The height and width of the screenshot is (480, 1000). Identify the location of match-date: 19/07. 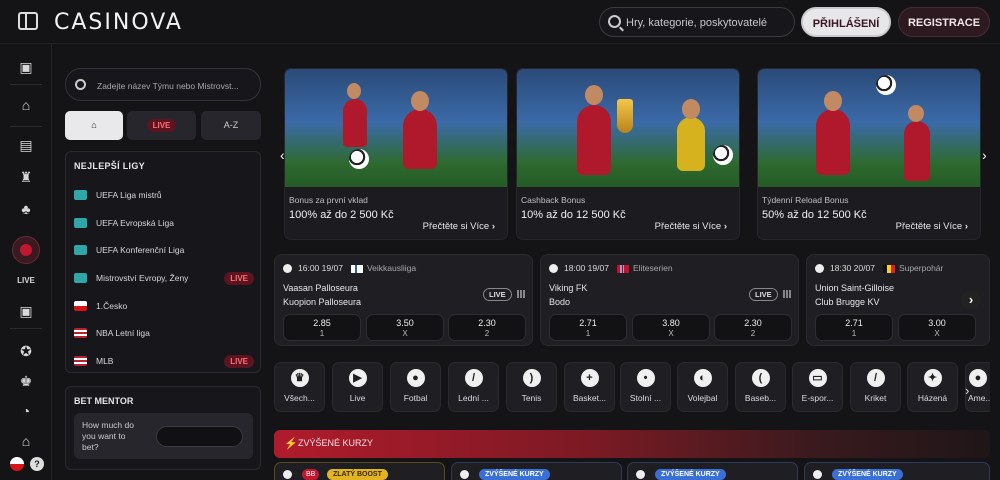
(598, 268).